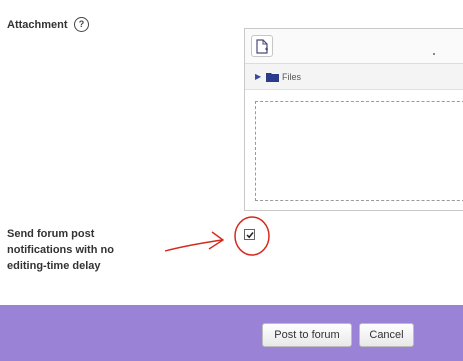 This screenshot has width=463, height=361. I want to click on no-delay-checkbox, so click(249, 234).